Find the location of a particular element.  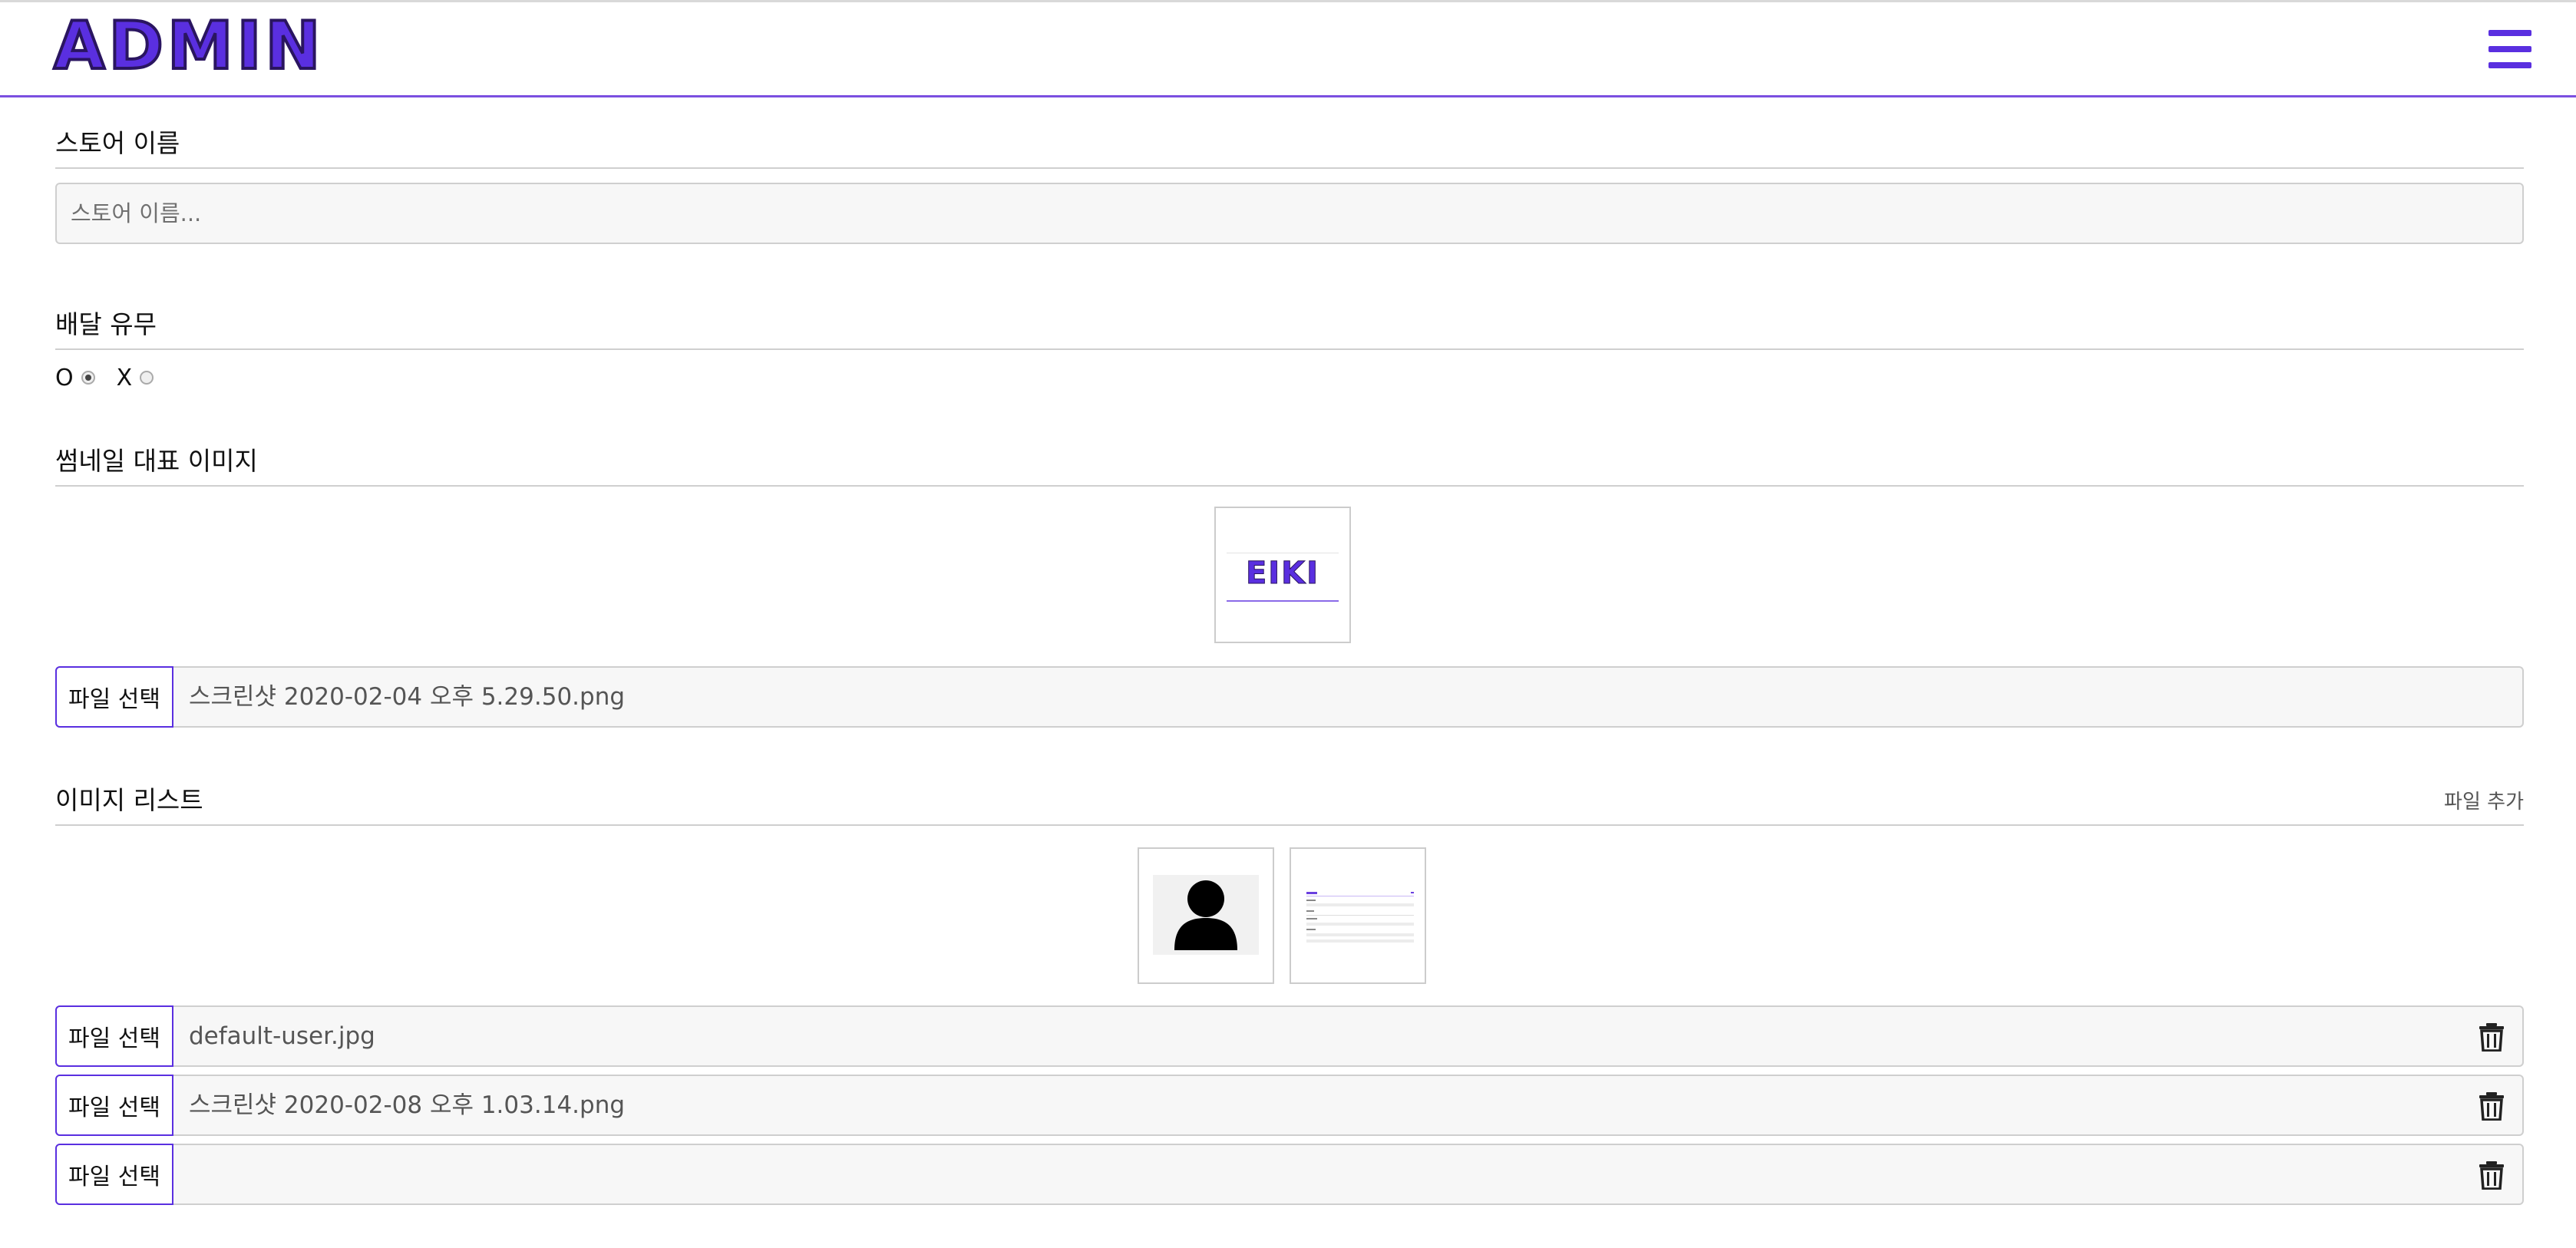

delivery-option-x: X is located at coordinates (135, 378).